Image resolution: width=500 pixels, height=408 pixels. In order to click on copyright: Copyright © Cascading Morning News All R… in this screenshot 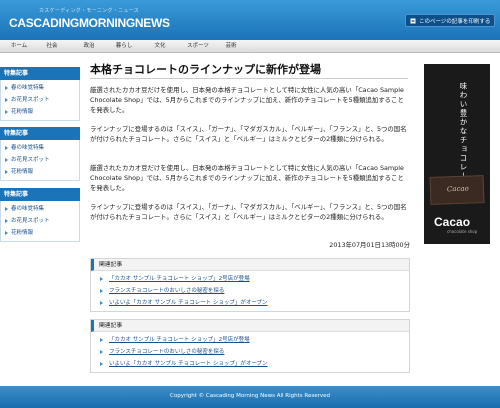, I will do `click(250, 396)`.